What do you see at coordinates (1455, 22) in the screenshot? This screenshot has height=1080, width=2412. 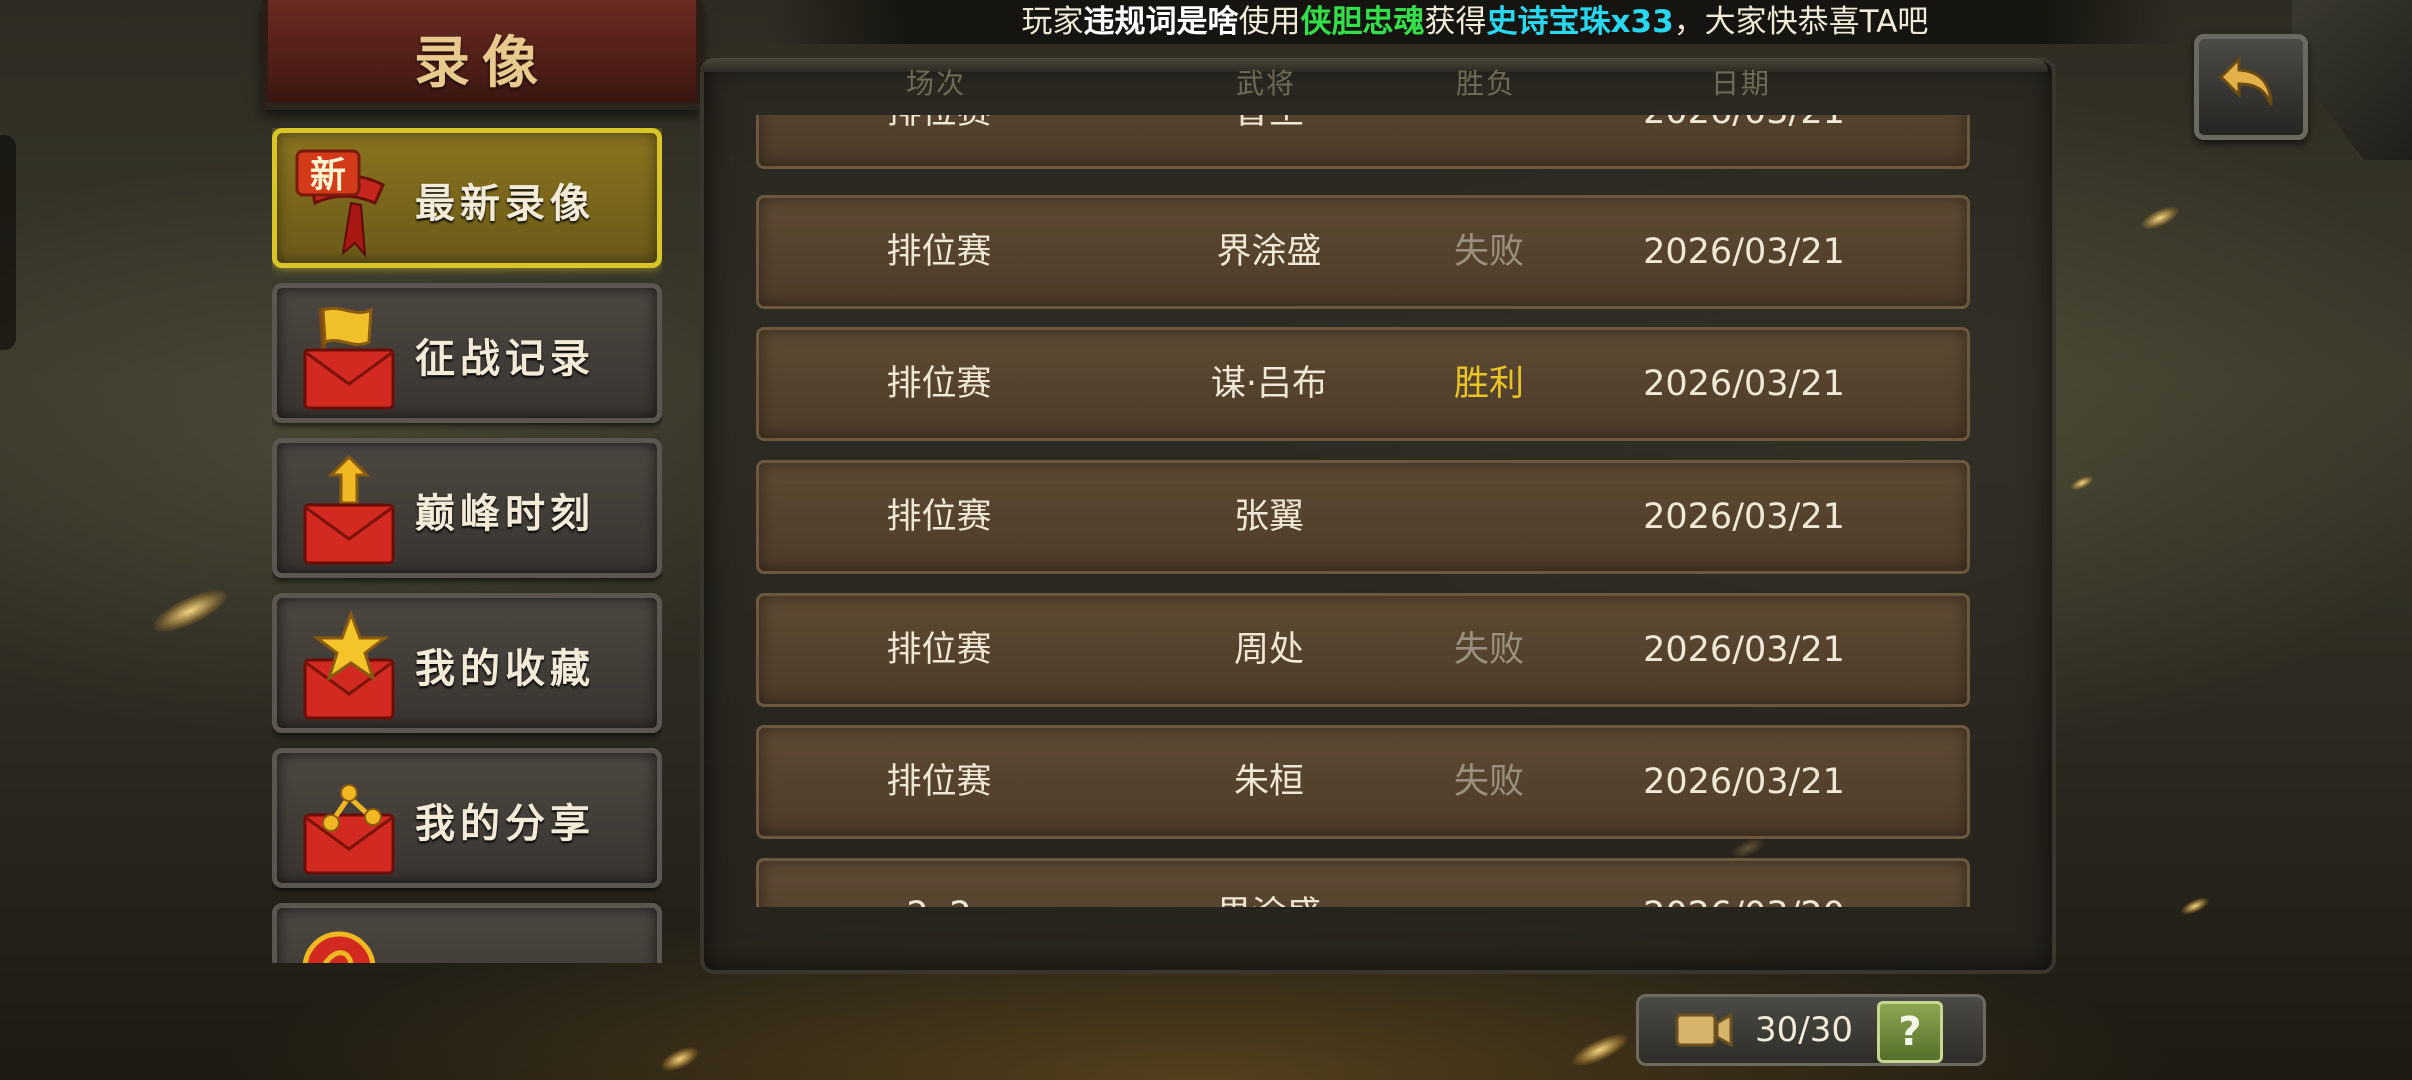 I see `marquee-got: 获得` at bounding box center [1455, 22].